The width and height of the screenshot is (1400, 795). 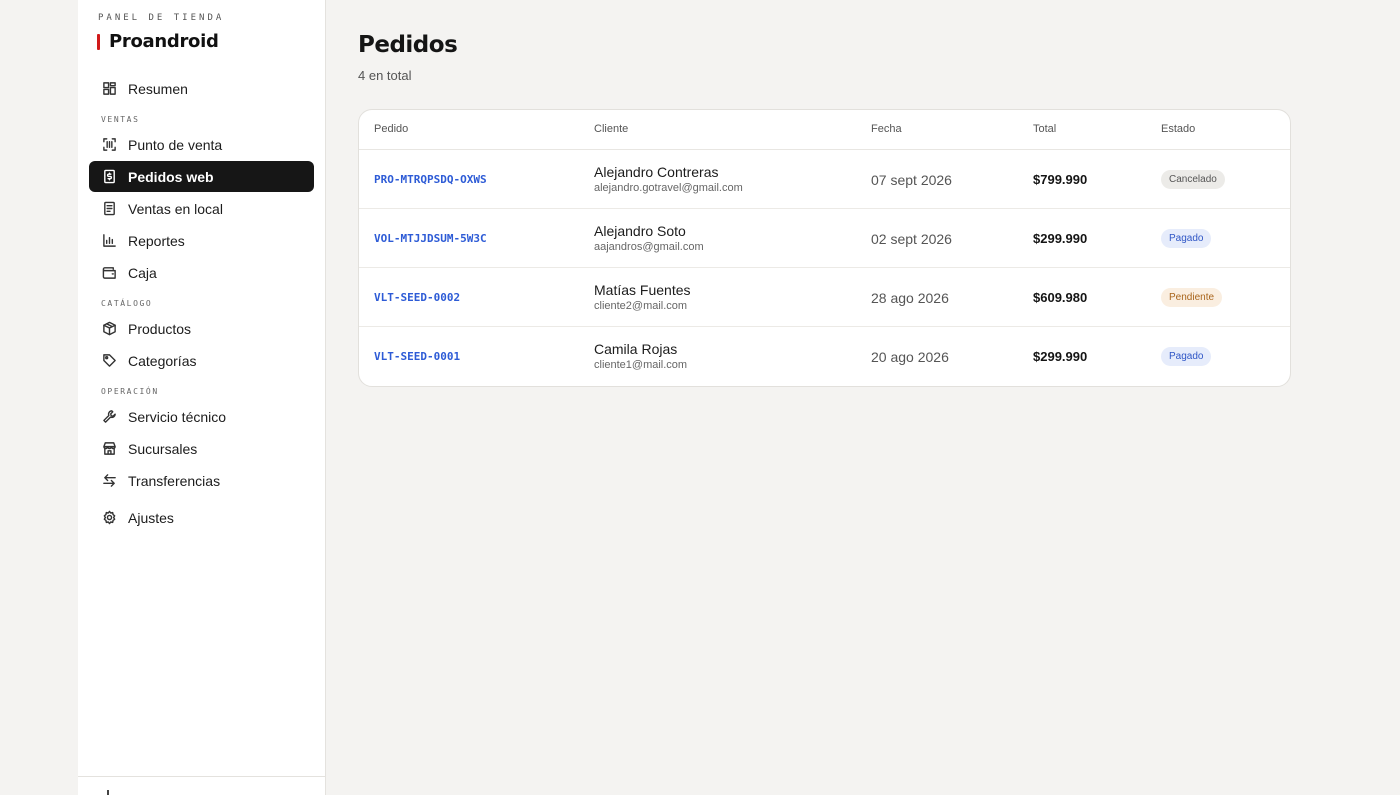 I want to click on sidebar-item-ventas-en-local: Ventas en local, so click(x=201, y=208).